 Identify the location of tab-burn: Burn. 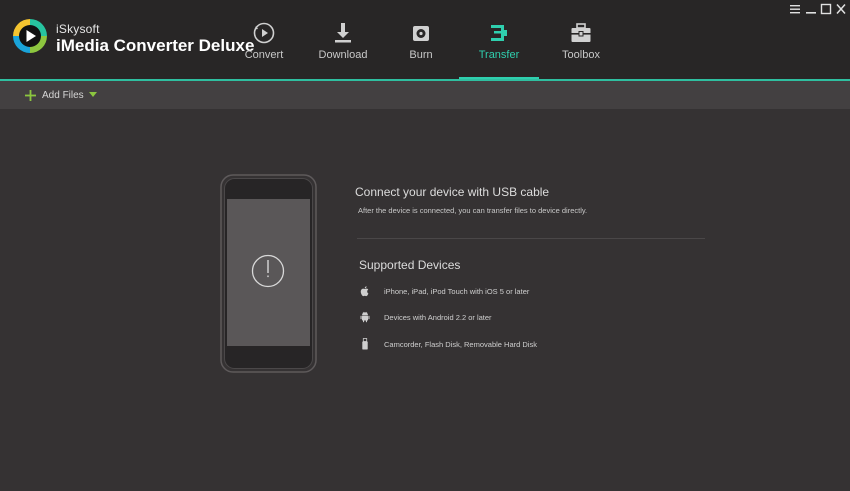
(421, 40).